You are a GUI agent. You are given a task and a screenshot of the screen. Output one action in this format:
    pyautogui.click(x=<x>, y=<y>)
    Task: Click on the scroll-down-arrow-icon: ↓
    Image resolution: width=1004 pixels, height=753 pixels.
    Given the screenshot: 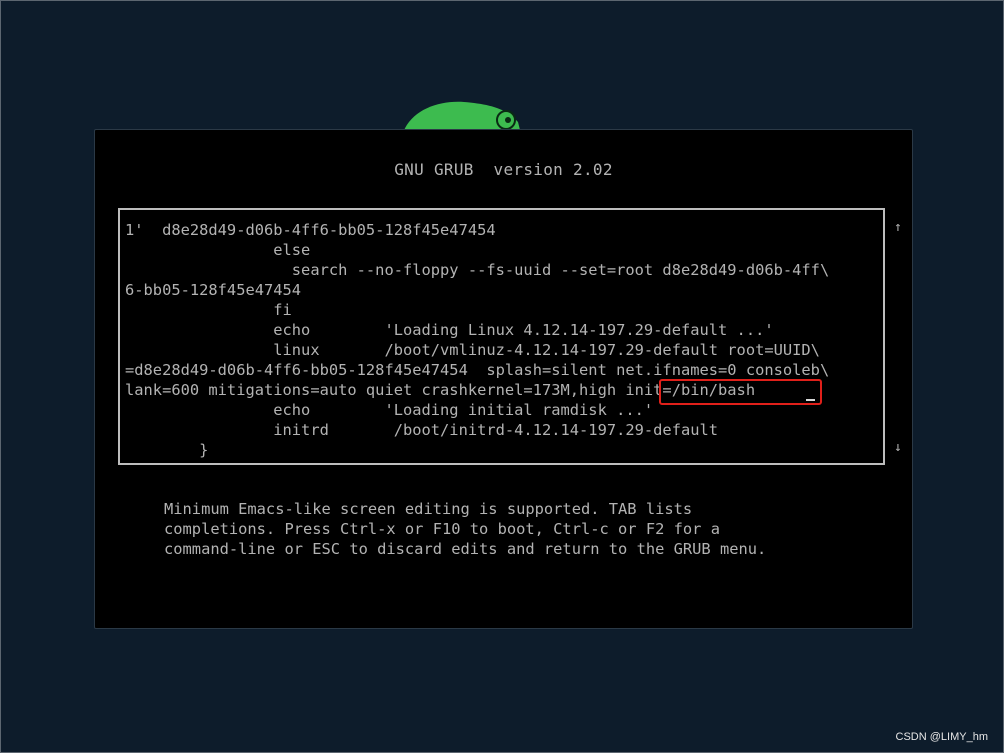 What is the action you would take?
    pyautogui.click(x=898, y=447)
    